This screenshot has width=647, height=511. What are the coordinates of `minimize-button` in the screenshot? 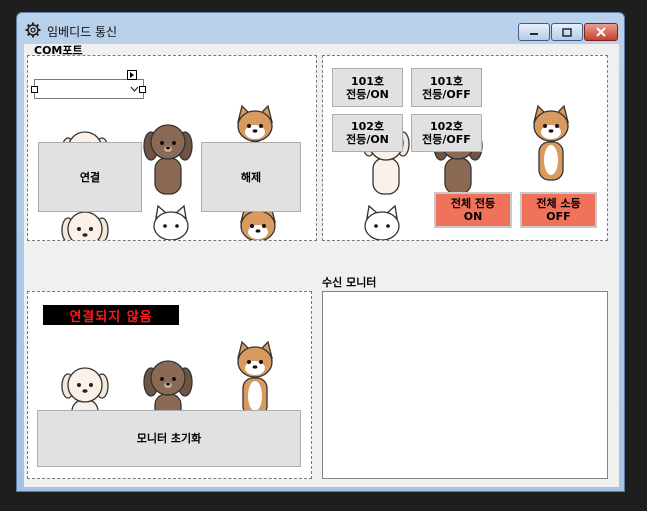 It's located at (534, 32).